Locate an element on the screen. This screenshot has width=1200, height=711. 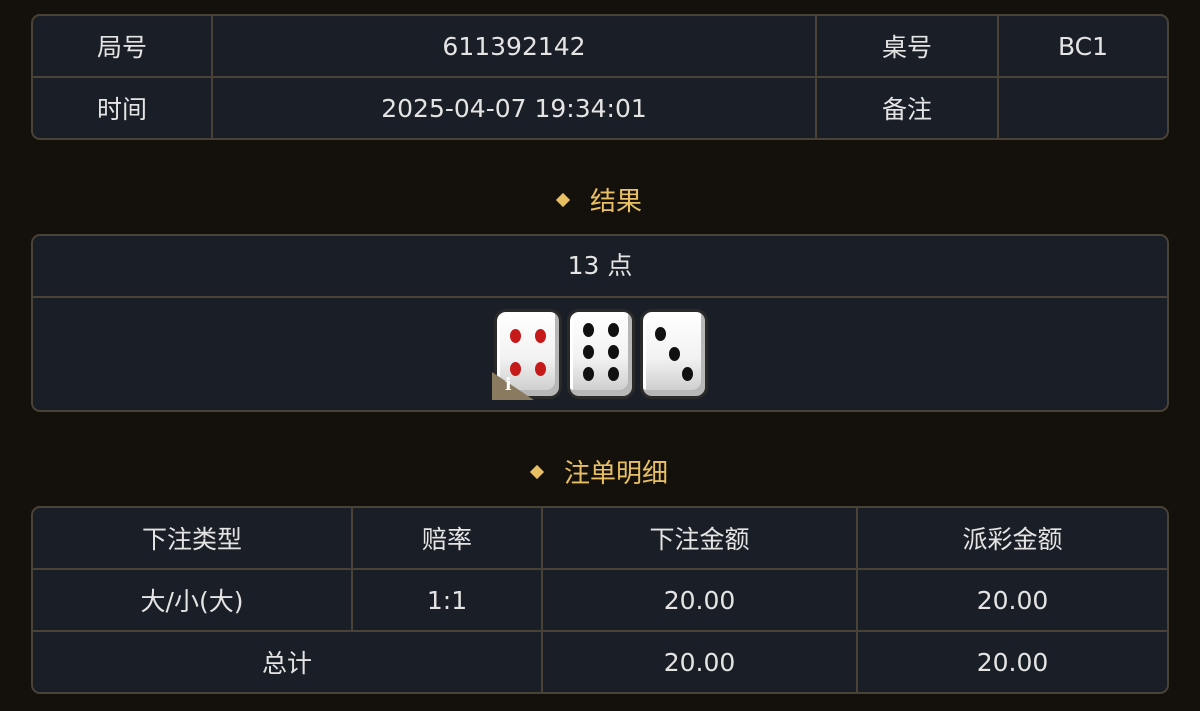
table-header-row: 下注类型 赔率 下注金额 派彩金额 is located at coordinates (600, 539).